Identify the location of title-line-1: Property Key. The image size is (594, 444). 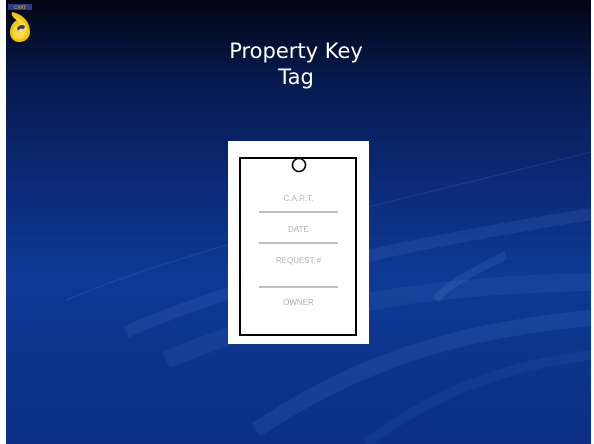
(296, 51).